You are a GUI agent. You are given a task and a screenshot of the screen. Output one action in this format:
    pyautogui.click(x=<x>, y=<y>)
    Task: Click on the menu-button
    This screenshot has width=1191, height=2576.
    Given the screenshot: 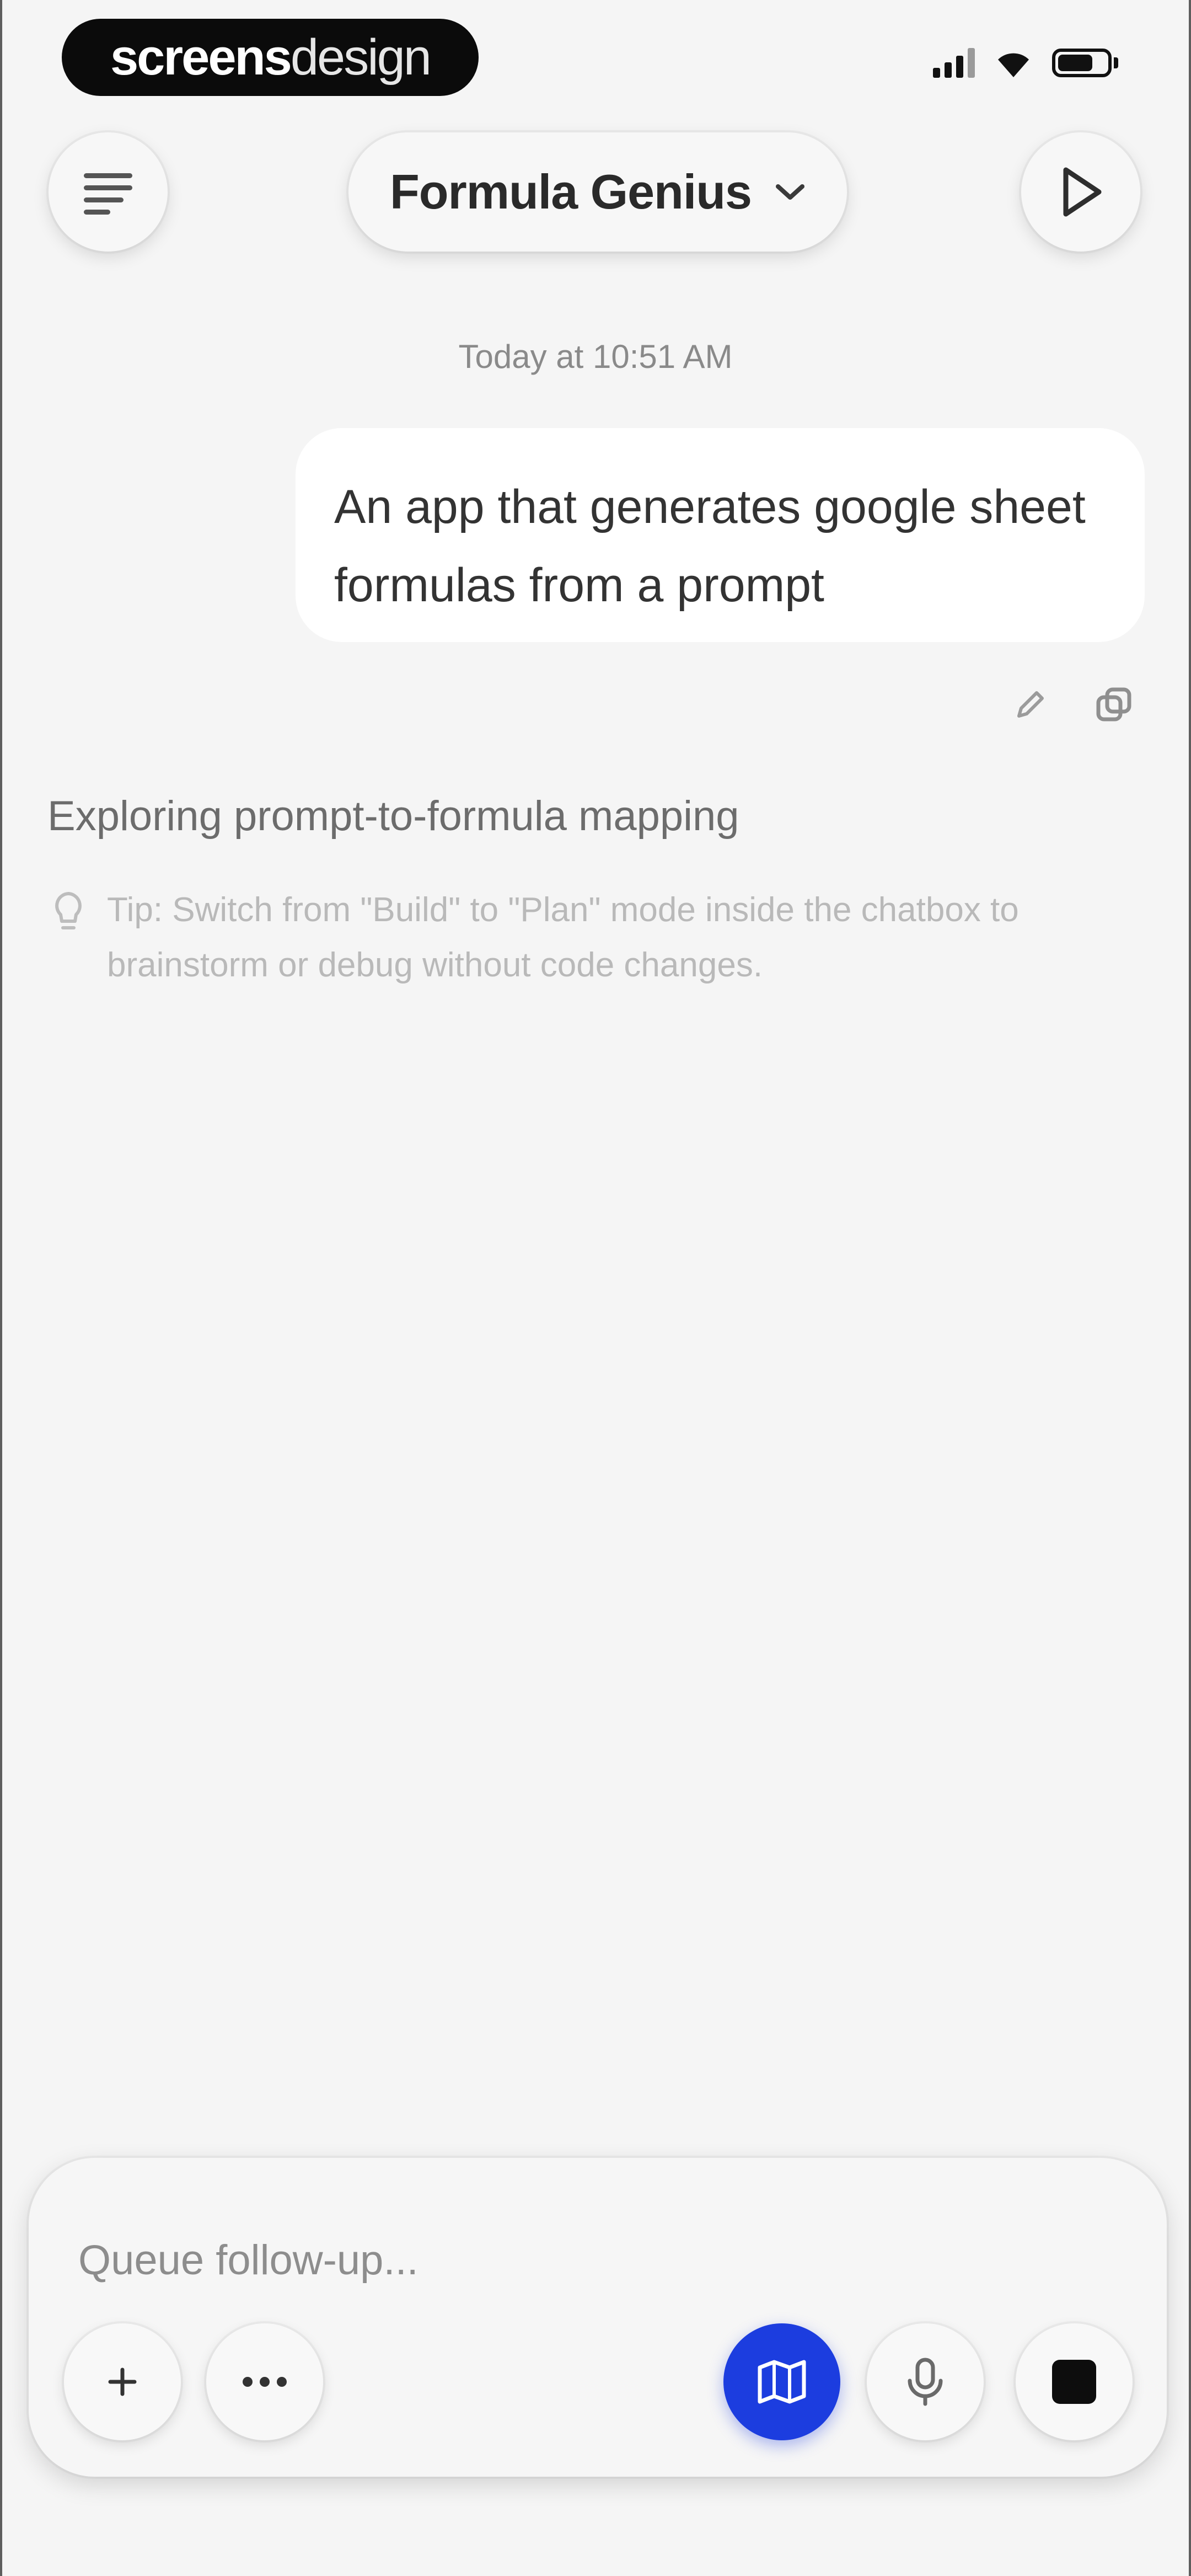 What is the action you would take?
    pyautogui.click(x=108, y=192)
    